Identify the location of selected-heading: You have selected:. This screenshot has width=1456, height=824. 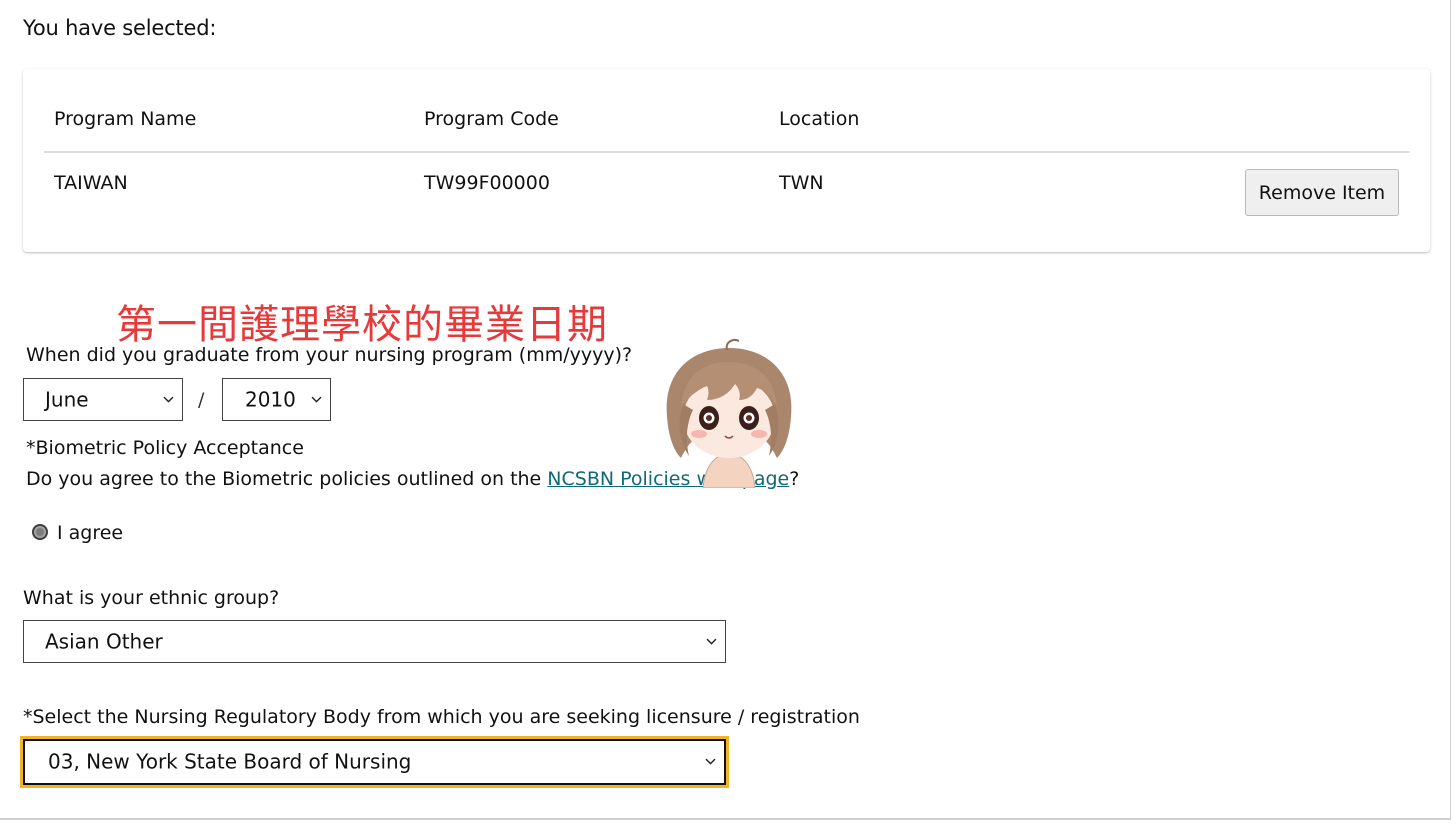
(120, 28).